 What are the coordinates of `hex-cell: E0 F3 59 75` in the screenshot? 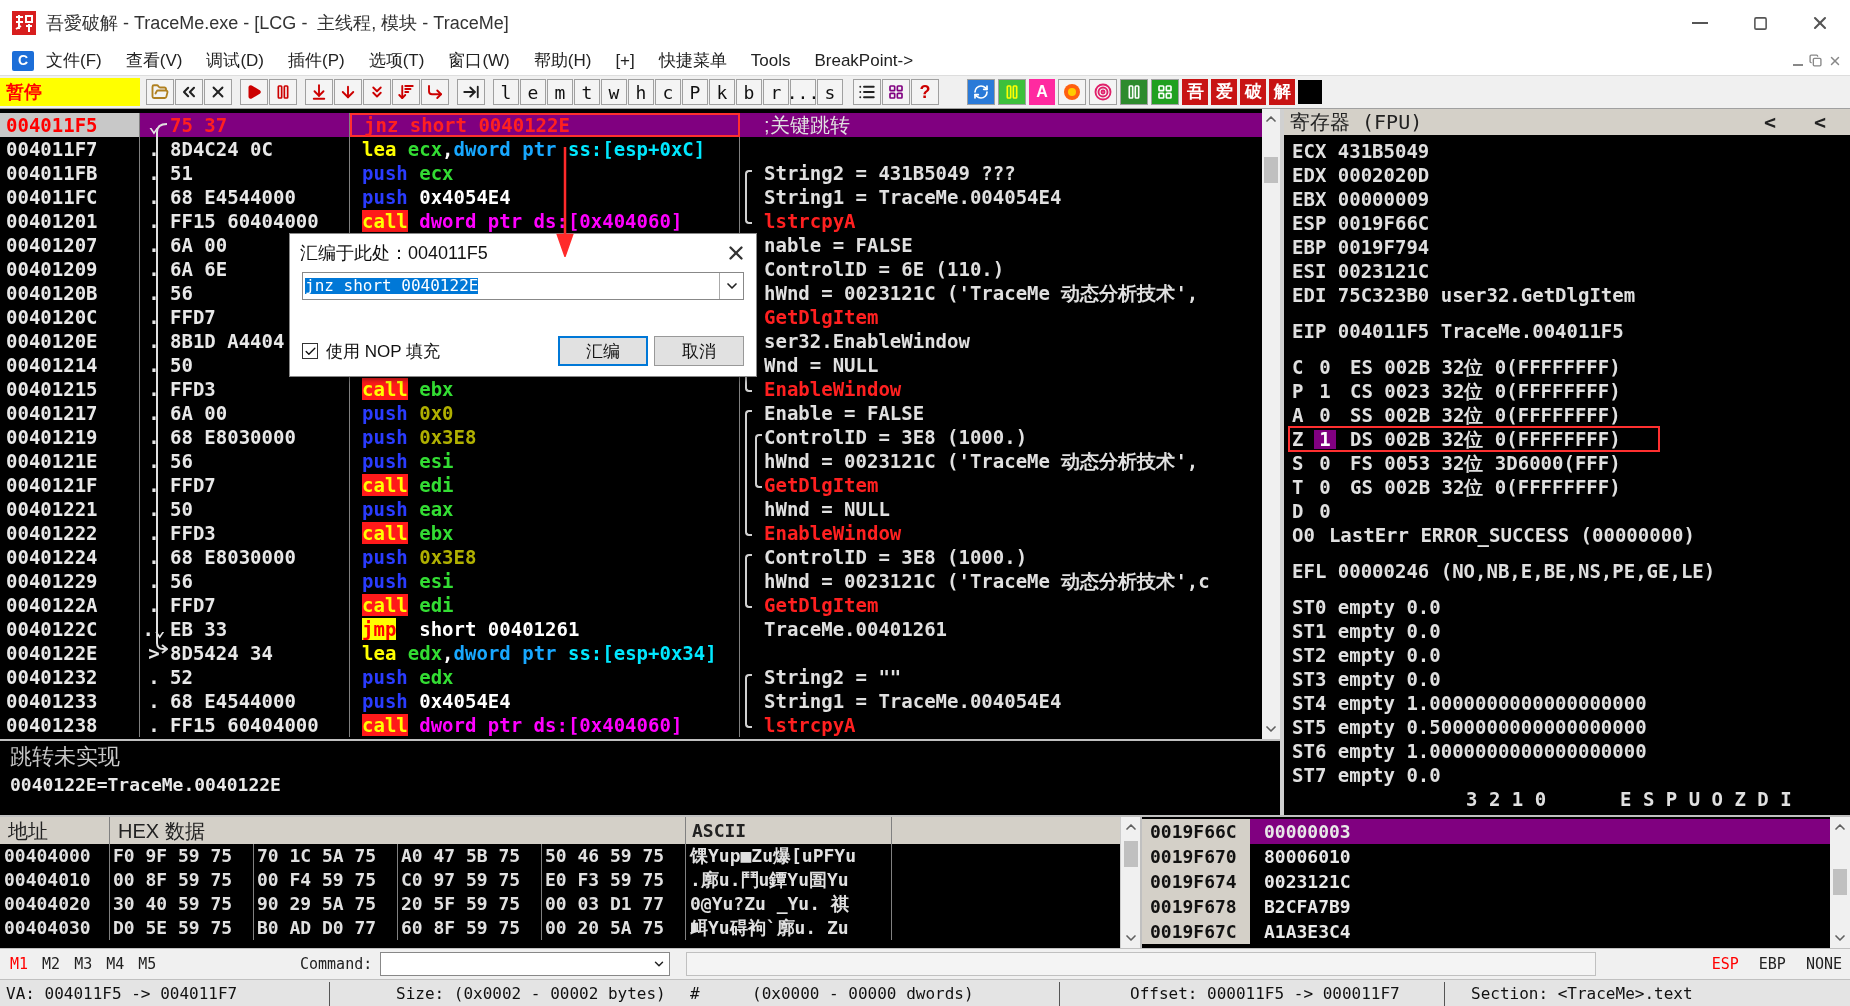 It's located at (614, 880).